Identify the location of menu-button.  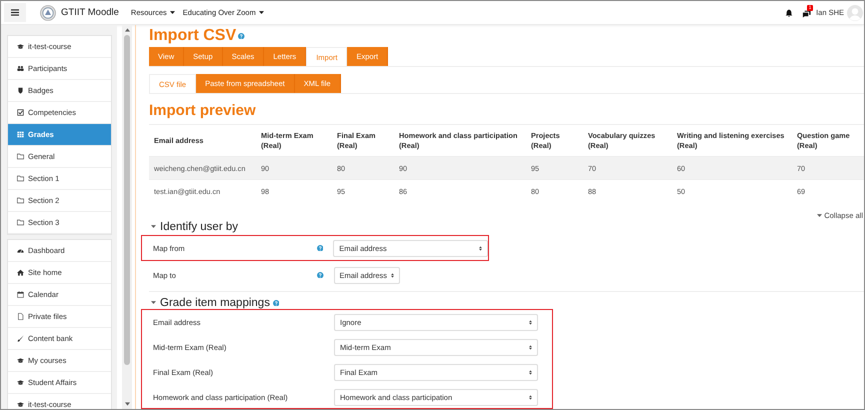
(15, 12).